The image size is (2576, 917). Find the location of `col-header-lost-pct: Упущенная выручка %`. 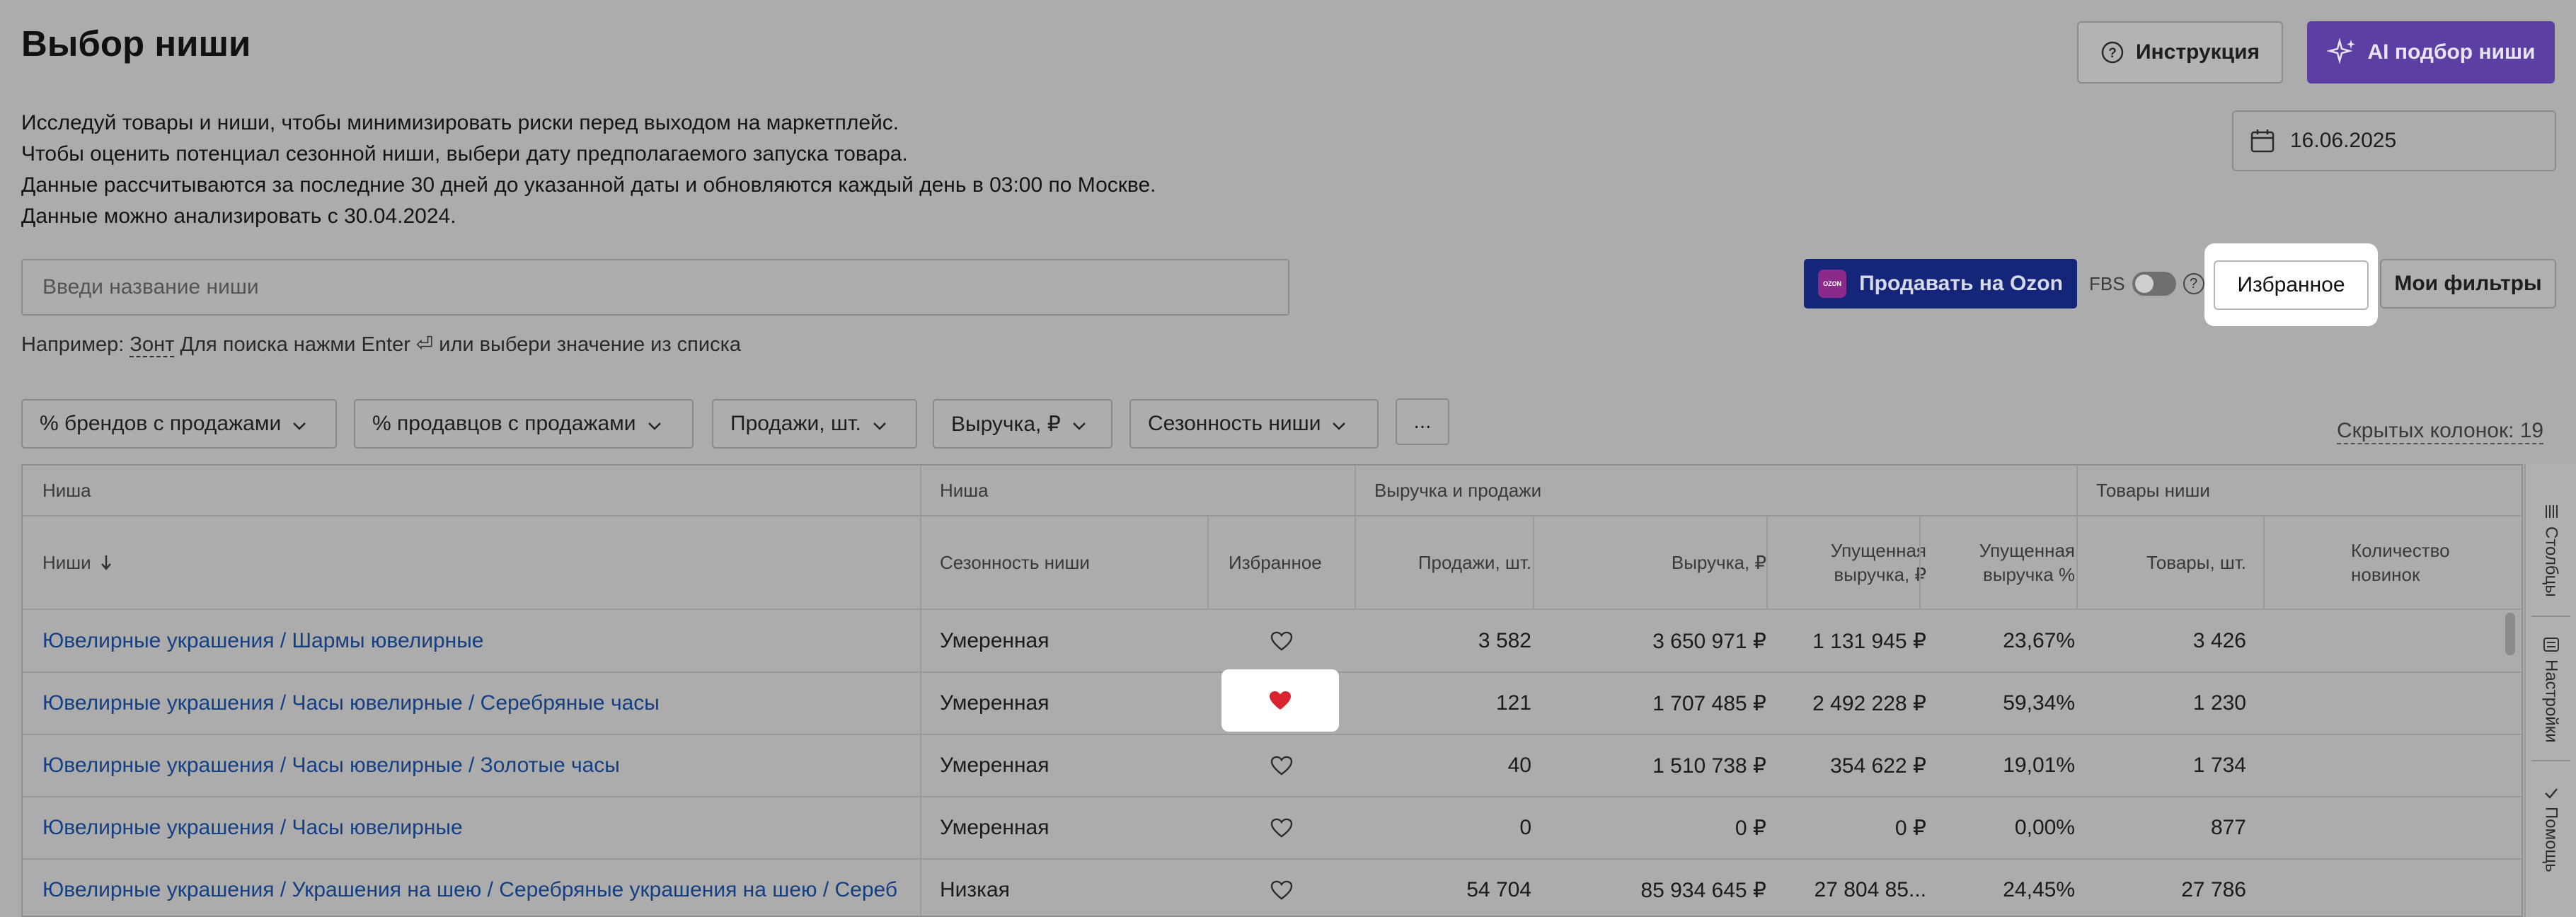

col-header-lost-pct: Упущенная выручка % is located at coordinates (2012, 563).